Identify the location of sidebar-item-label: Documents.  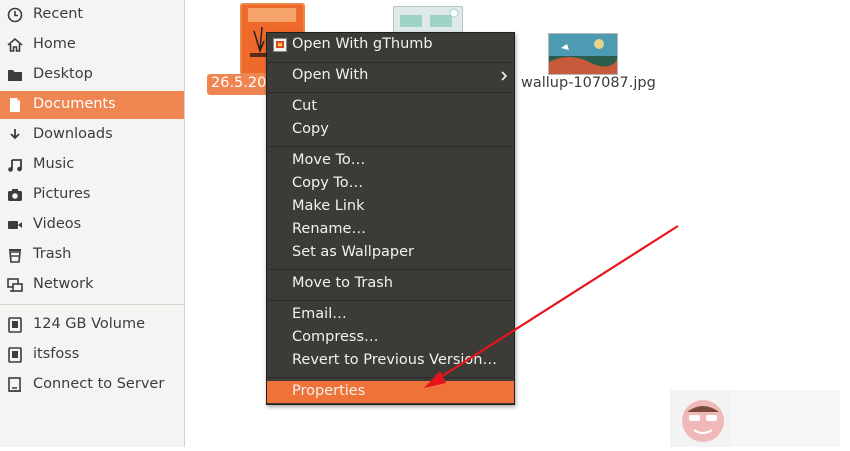
(74, 104).